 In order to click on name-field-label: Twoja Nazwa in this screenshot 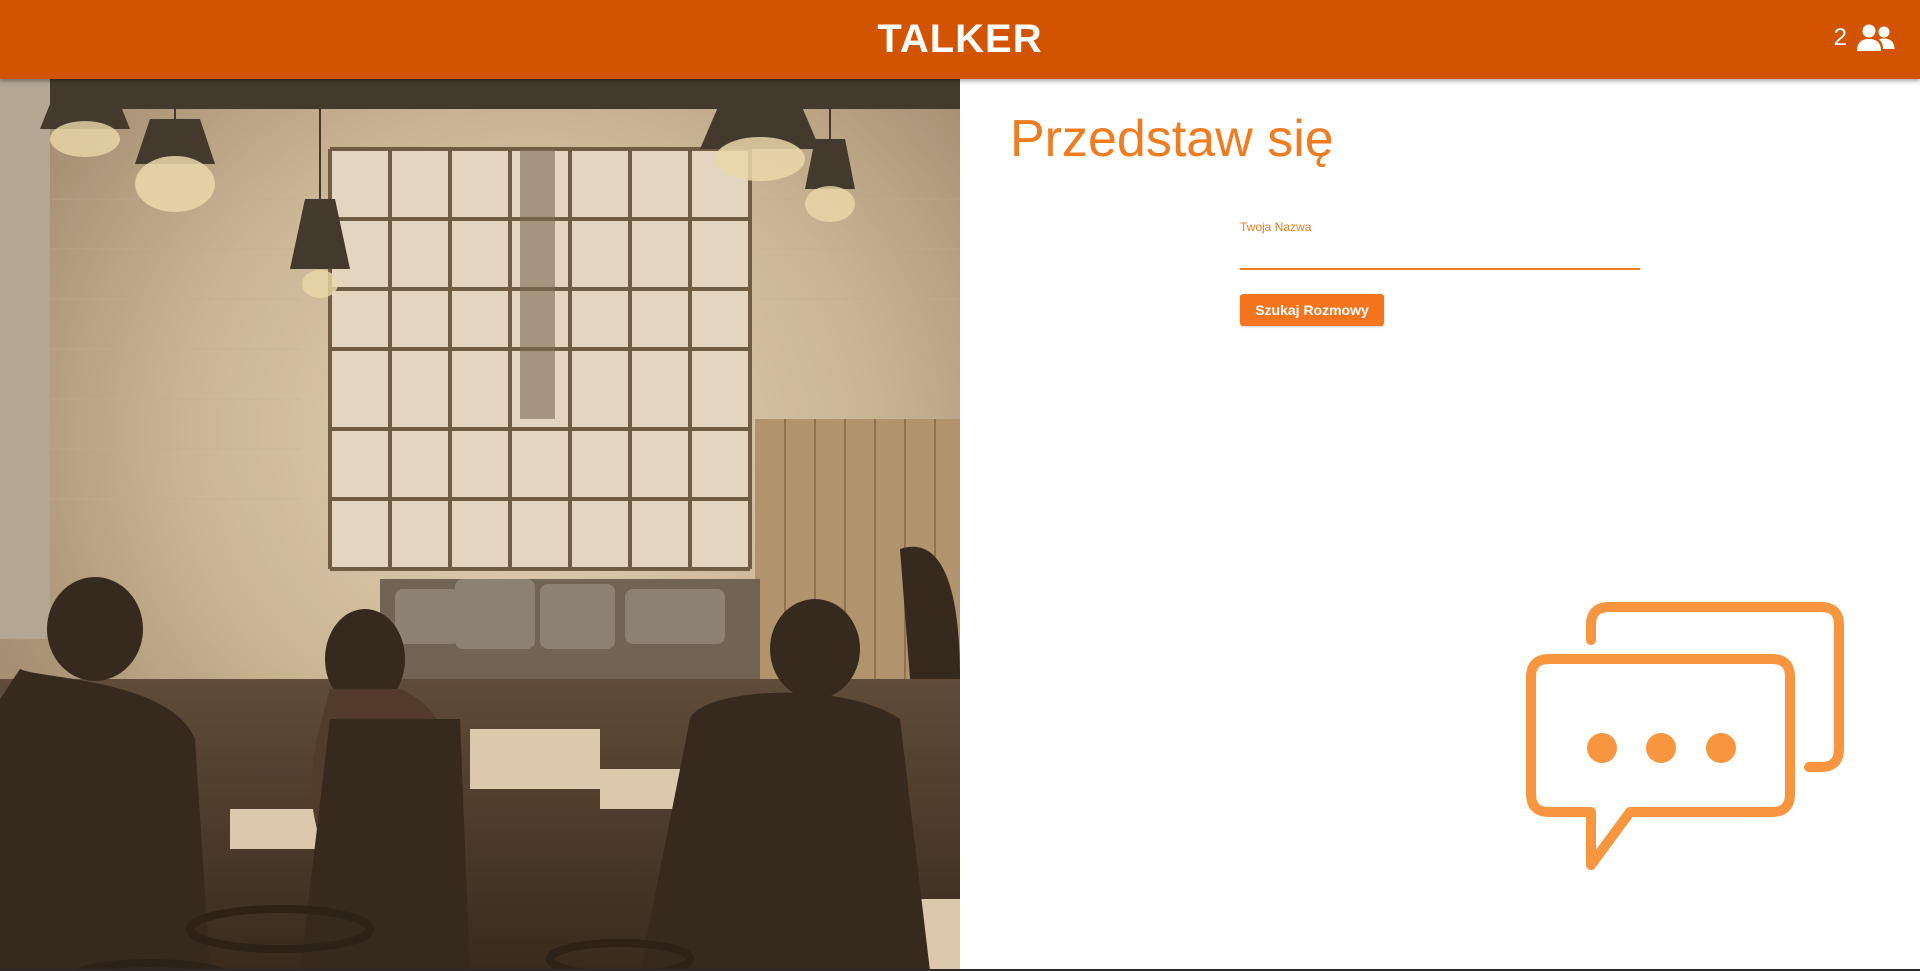, I will do `click(1276, 227)`.